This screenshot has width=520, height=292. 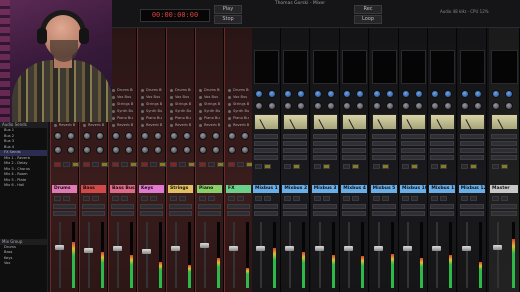 I want to click on mix-group-item: Vox, so click(x=23, y=264).